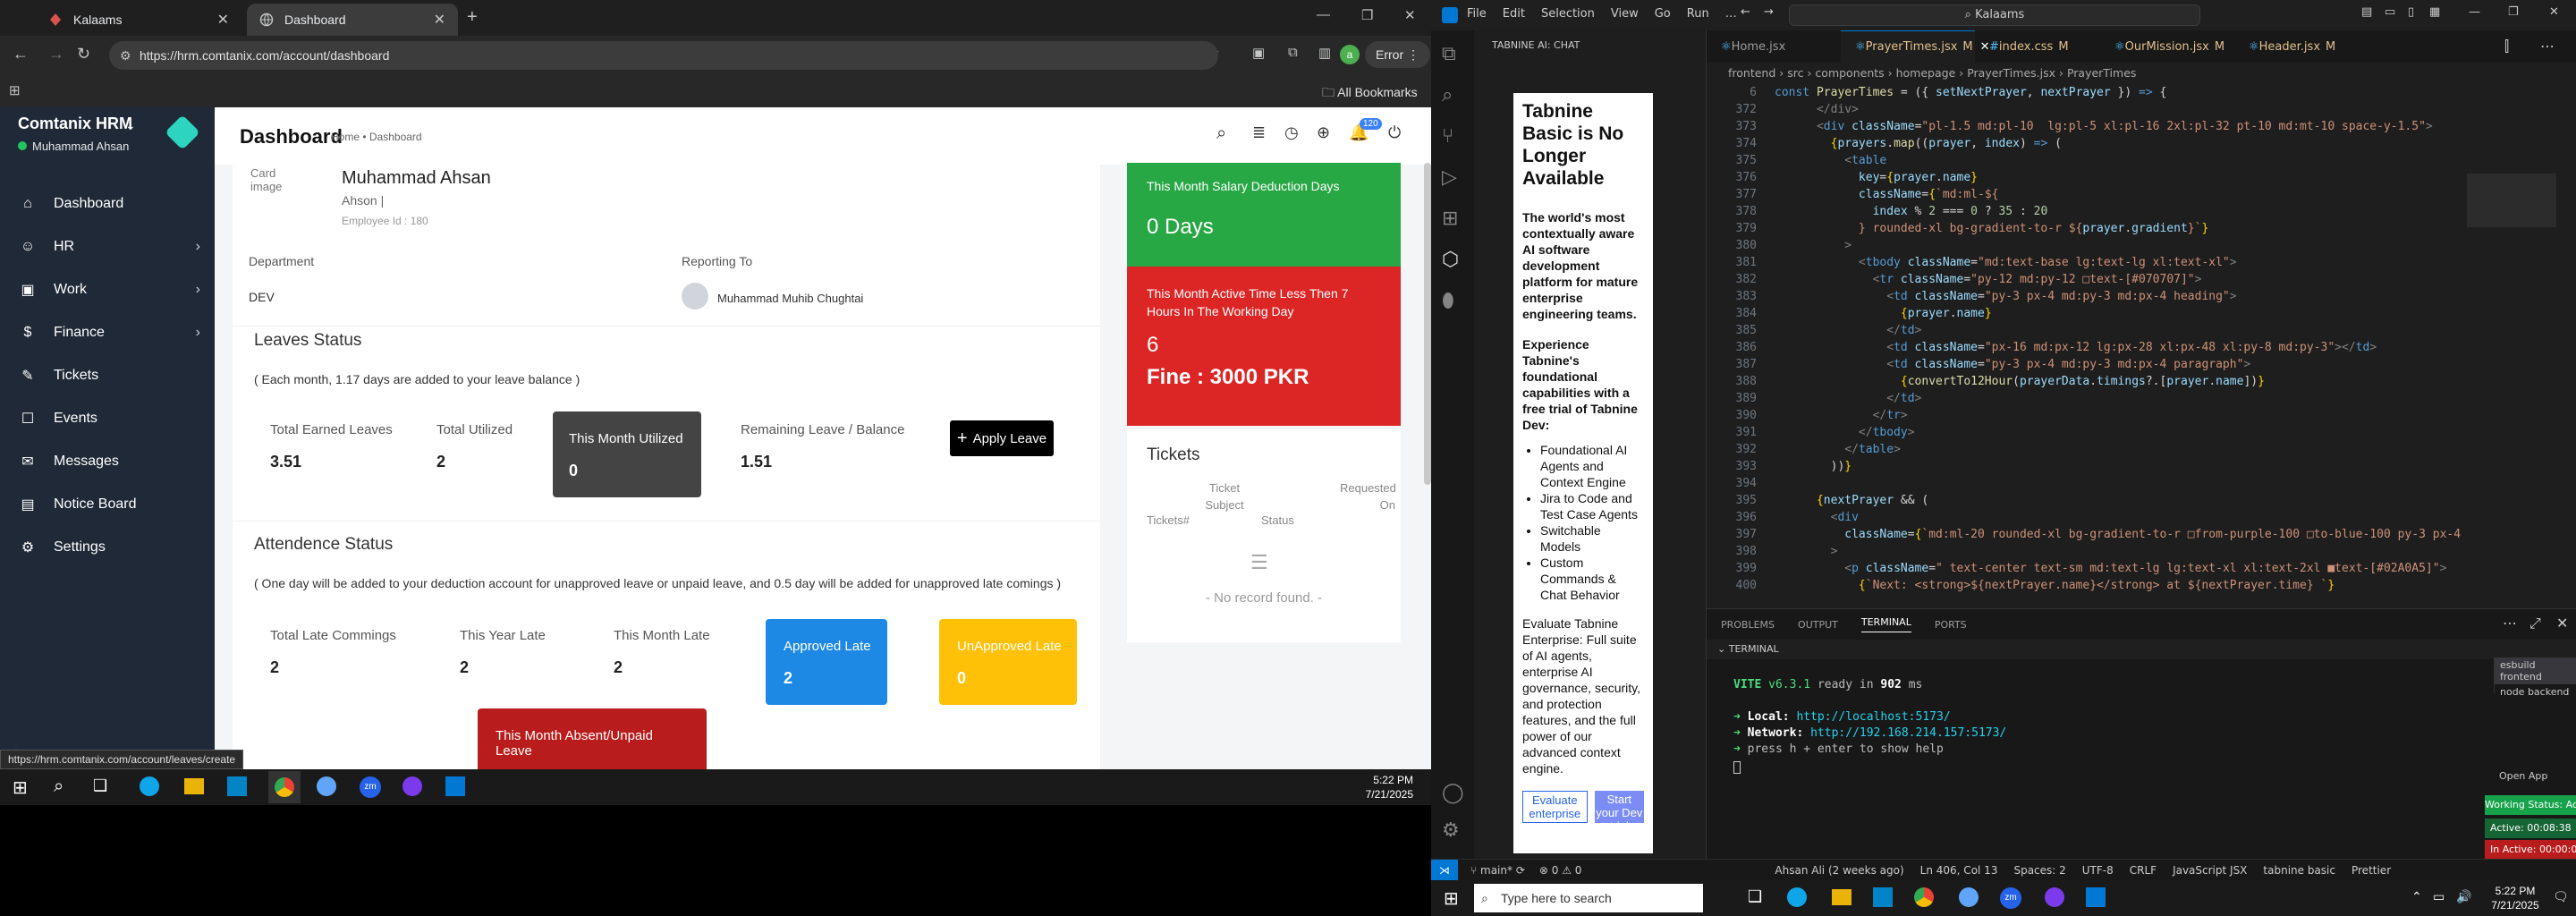  Describe the element at coordinates (107, 461) in the screenshot. I see `sidebar-item-messages: ✉ Messages` at that location.